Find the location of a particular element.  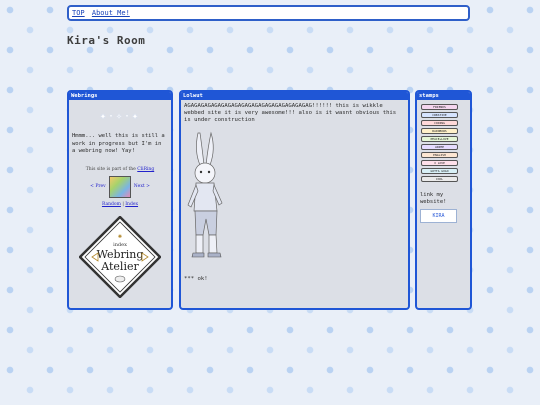

bunny-character-image is located at coordinates (205, 194).